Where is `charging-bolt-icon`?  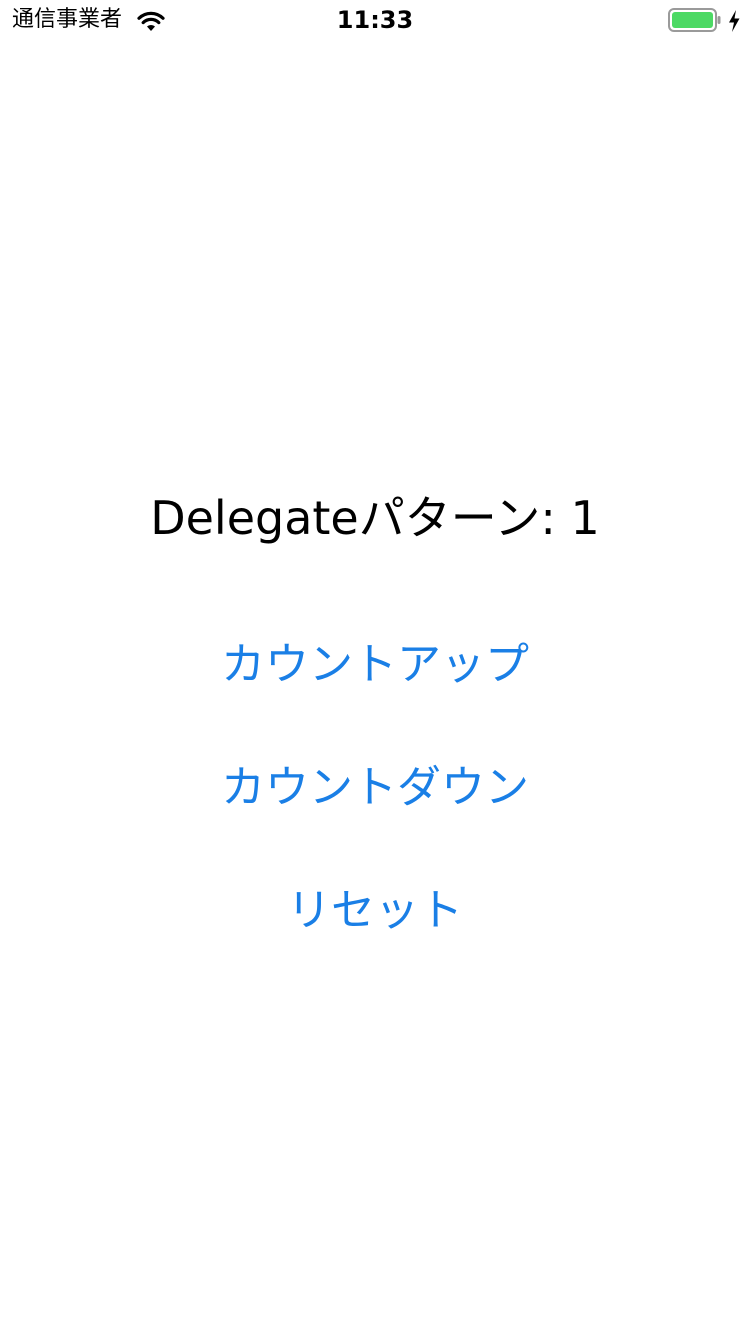
charging-bolt-icon is located at coordinates (734, 21).